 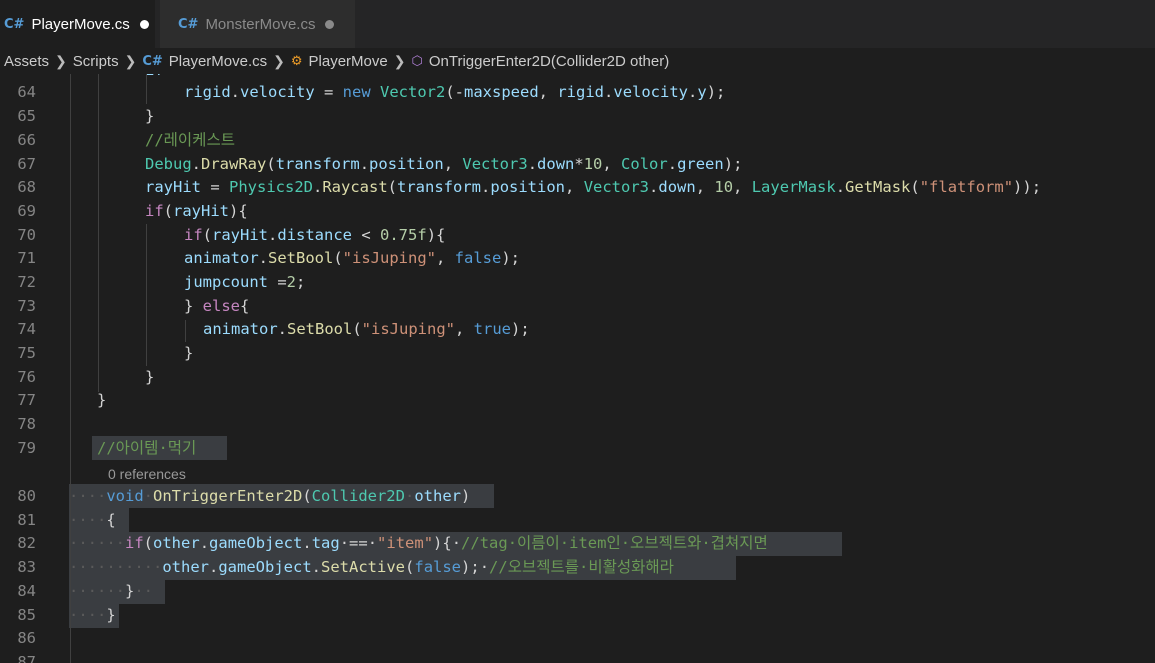 I want to click on line-number: 79, so click(x=26, y=448).